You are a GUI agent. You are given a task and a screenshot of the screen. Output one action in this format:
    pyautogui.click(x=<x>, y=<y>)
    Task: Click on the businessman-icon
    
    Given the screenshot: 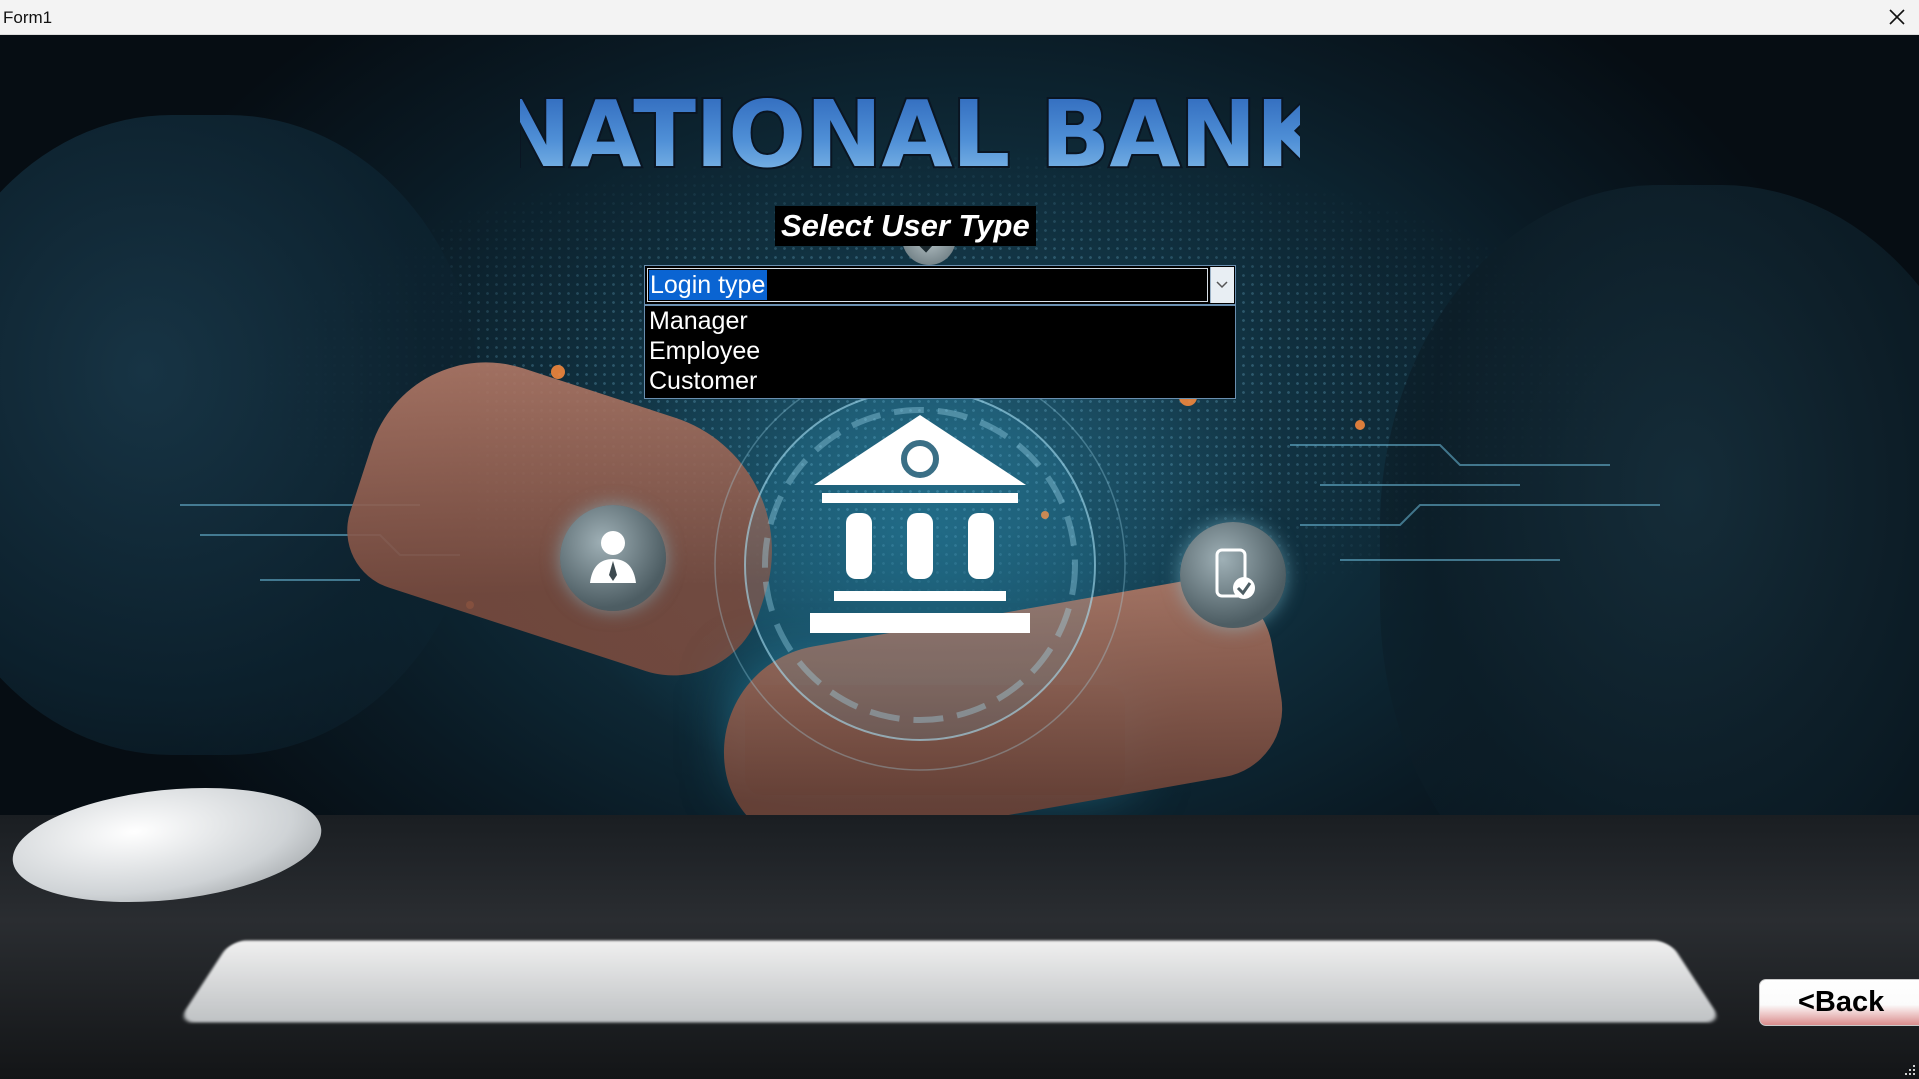 What is the action you would take?
    pyautogui.click(x=613, y=558)
    